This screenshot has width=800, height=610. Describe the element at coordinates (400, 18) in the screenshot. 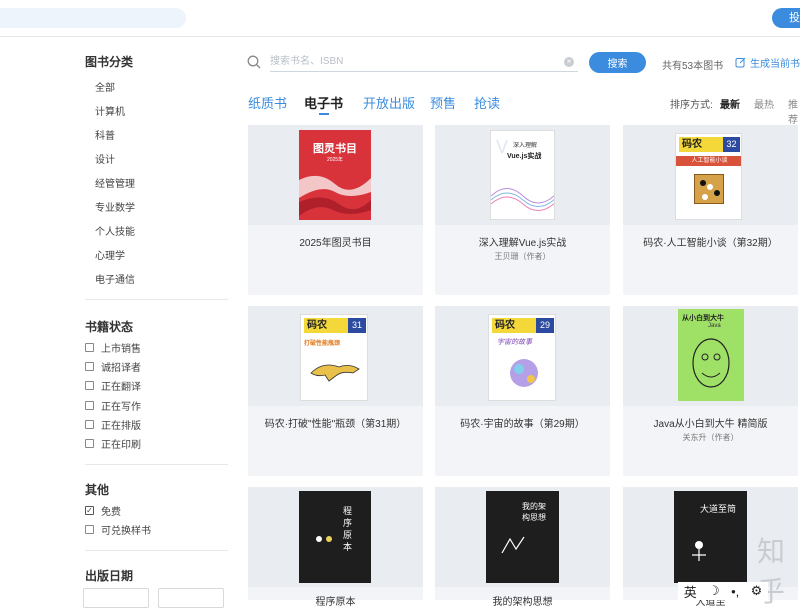

I see `top-bar: 投` at that location.